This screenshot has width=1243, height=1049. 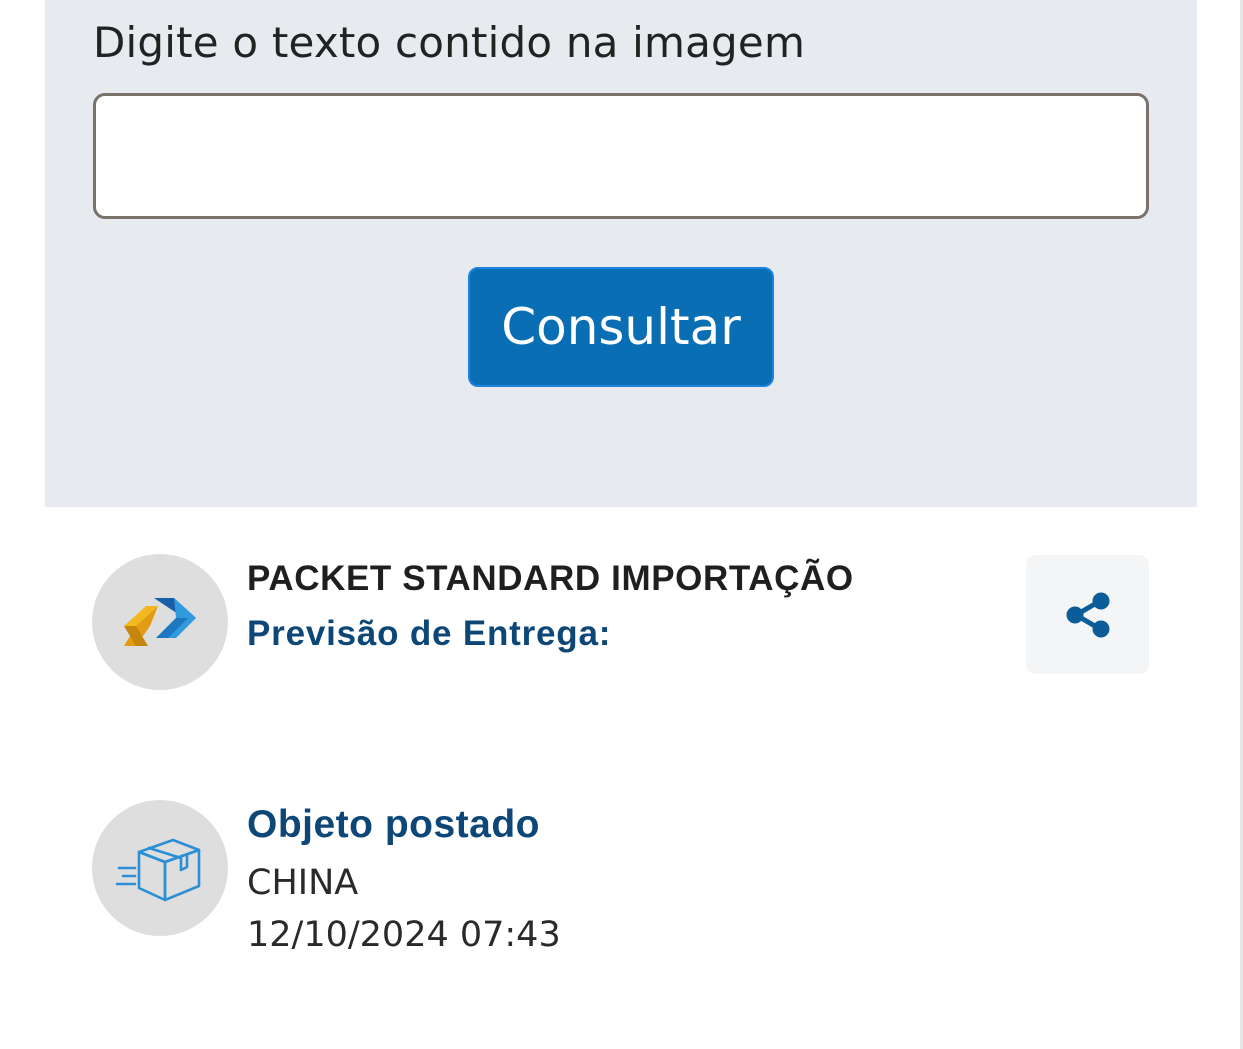 I want to click on service-name: PACKET STANDARD IMPORTAÇÃO, so click(x=550, y=578).